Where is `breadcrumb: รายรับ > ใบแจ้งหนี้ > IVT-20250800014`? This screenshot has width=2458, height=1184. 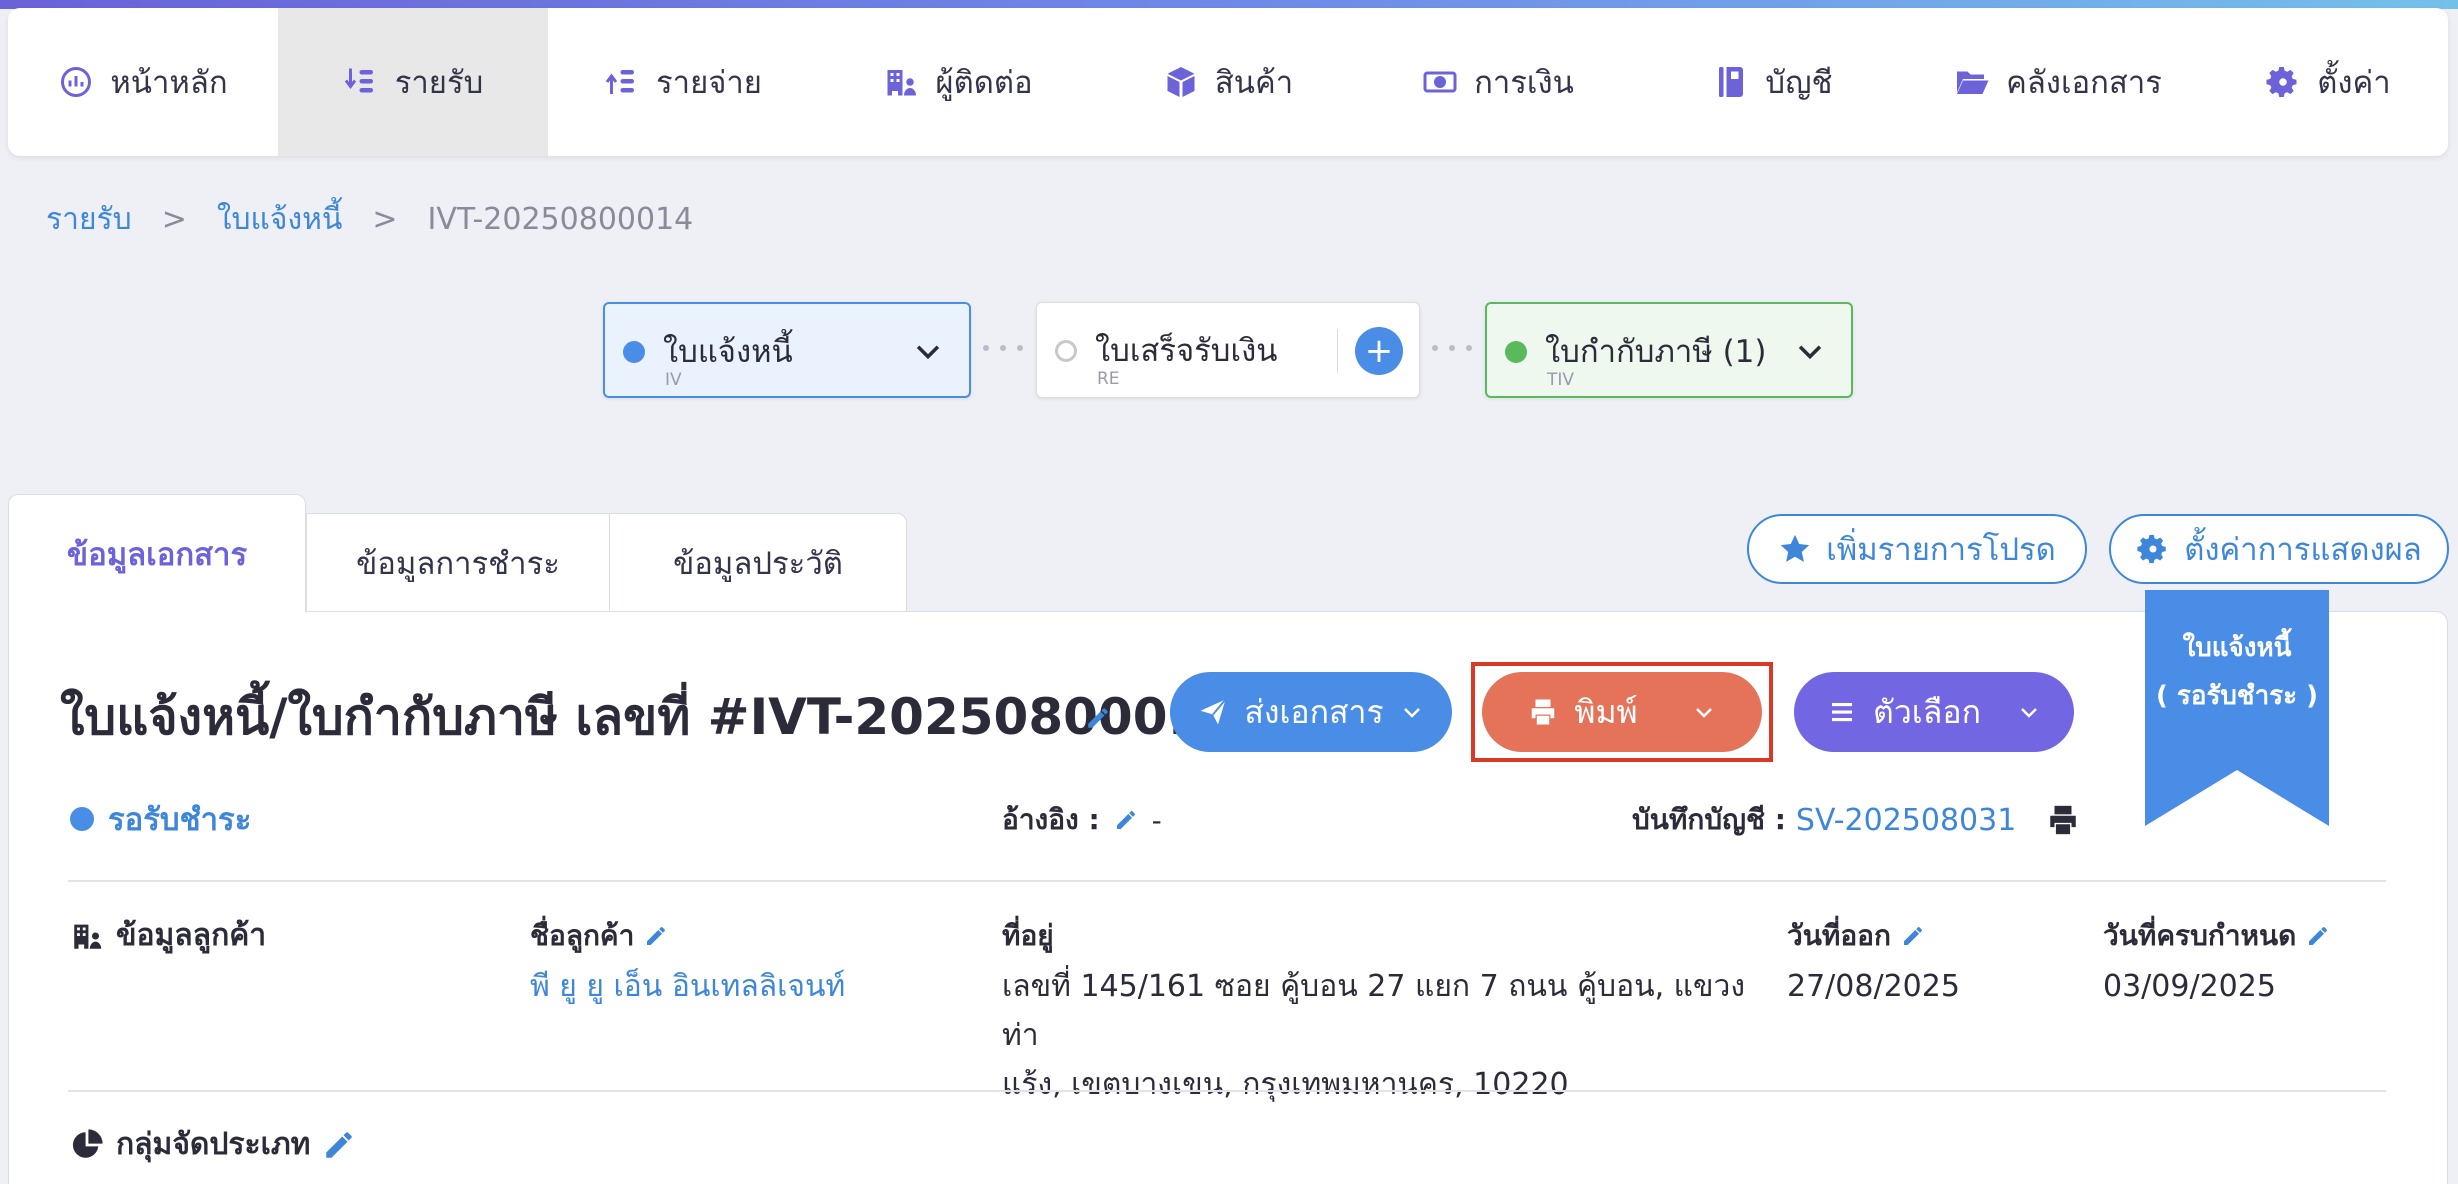
breadcrumb: รายรับ > ใบแจ้งหนี้ > IVT-20250800014 is located at coordinates (369, 219).